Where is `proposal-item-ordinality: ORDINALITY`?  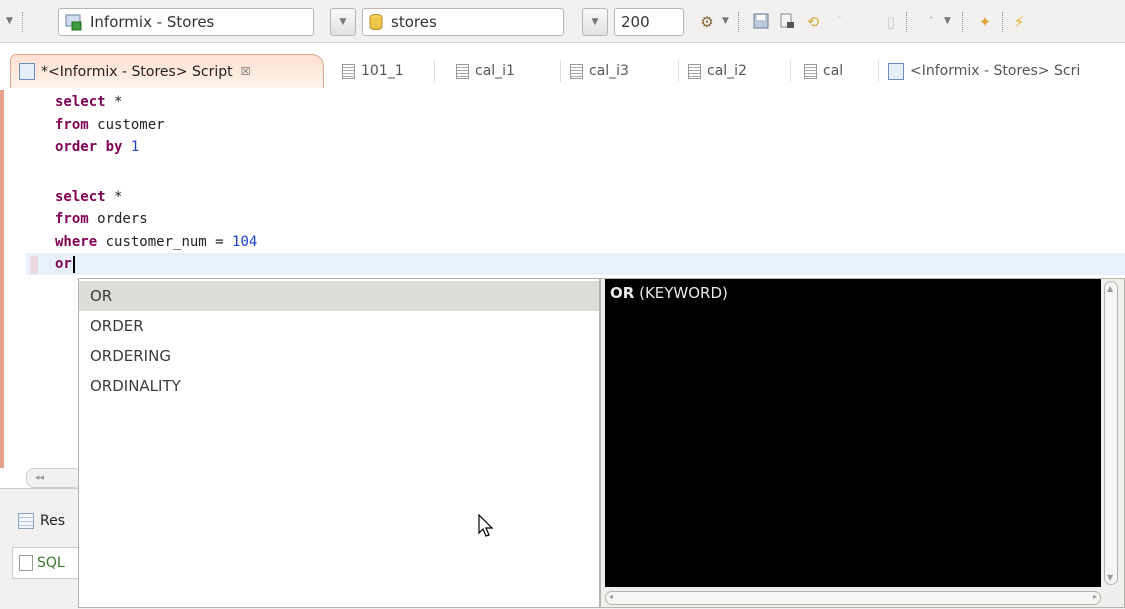 proposal-item-ordinality: ORDINALITY is located at coordinates (339, 386).